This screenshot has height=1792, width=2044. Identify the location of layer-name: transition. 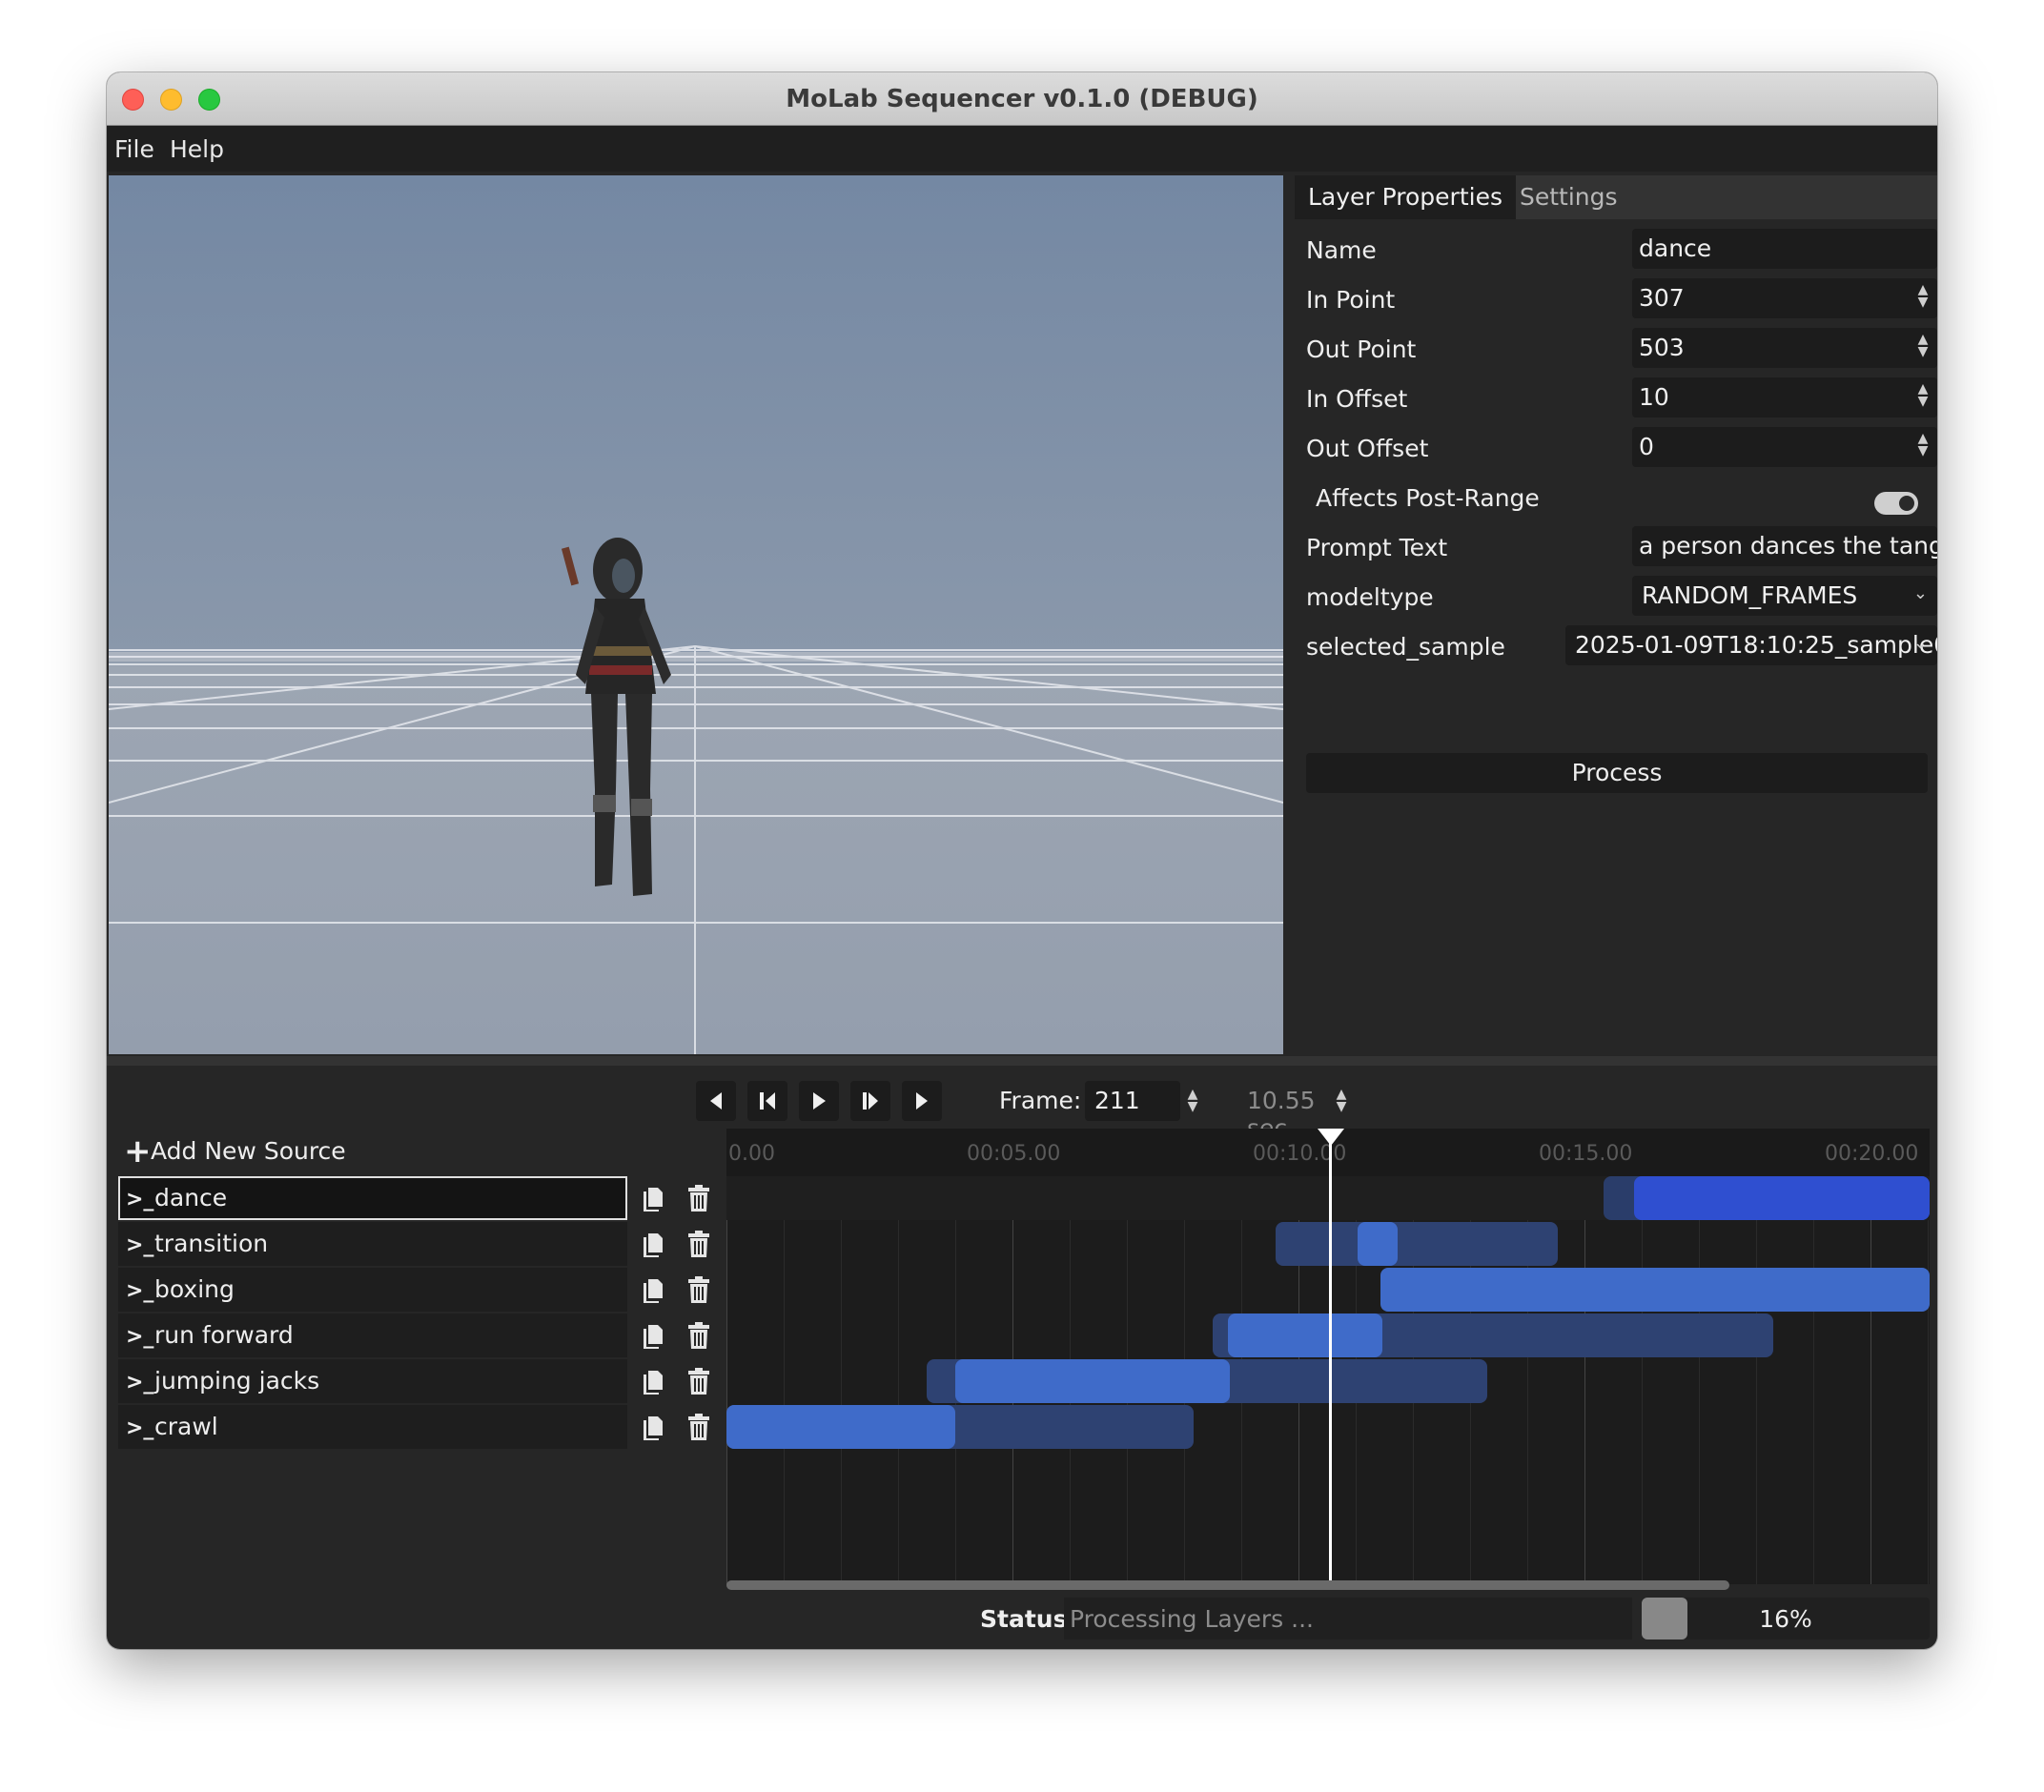
(211, 1243).